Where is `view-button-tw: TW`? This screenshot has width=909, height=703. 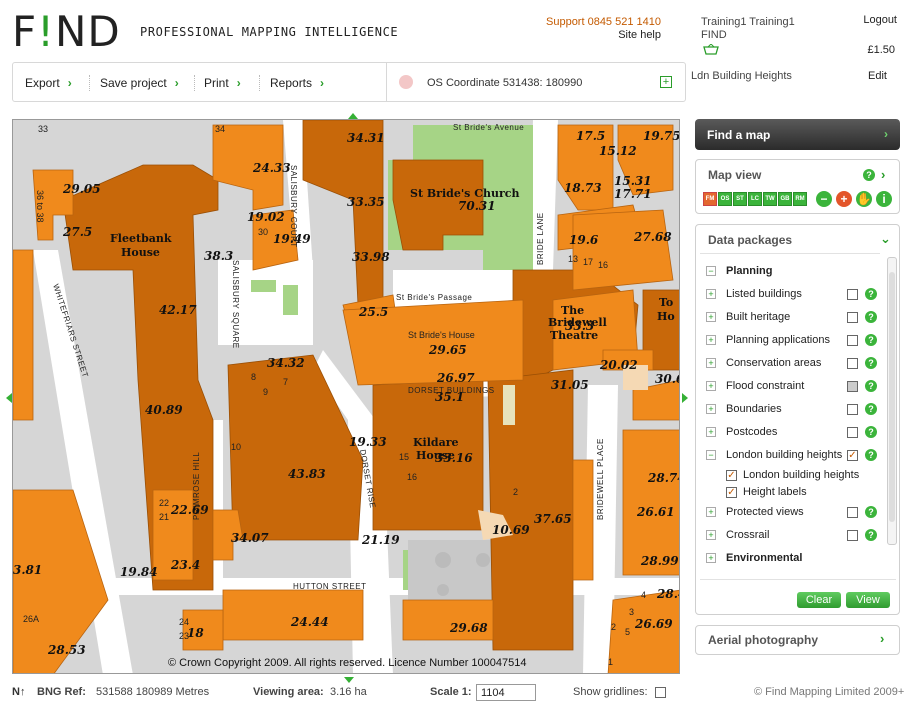 view-button-tw: TW is located at coordinates (770, 199).